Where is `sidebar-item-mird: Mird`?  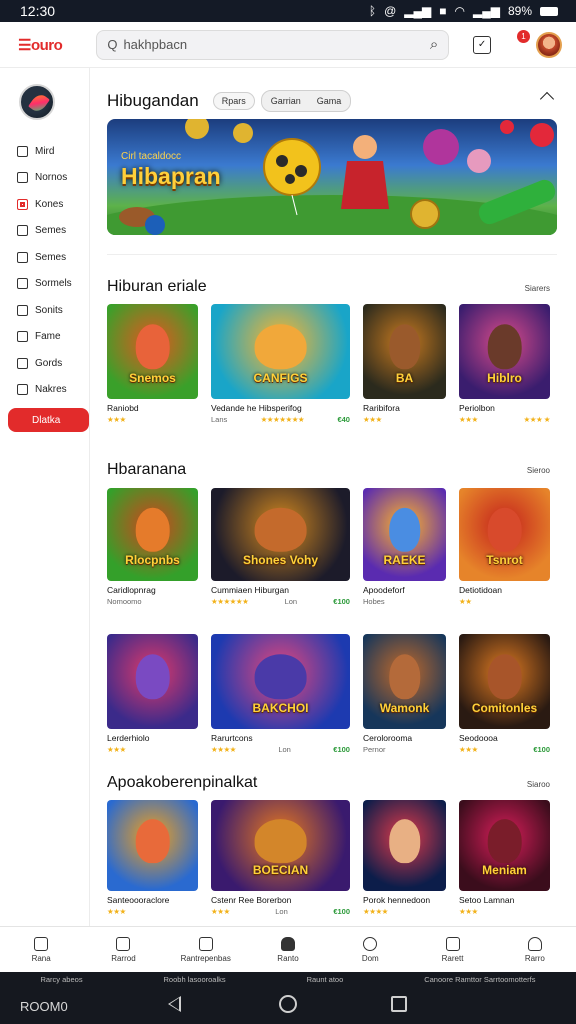
sidebar-item-mird: Mird is located at coordinates (45, 151).